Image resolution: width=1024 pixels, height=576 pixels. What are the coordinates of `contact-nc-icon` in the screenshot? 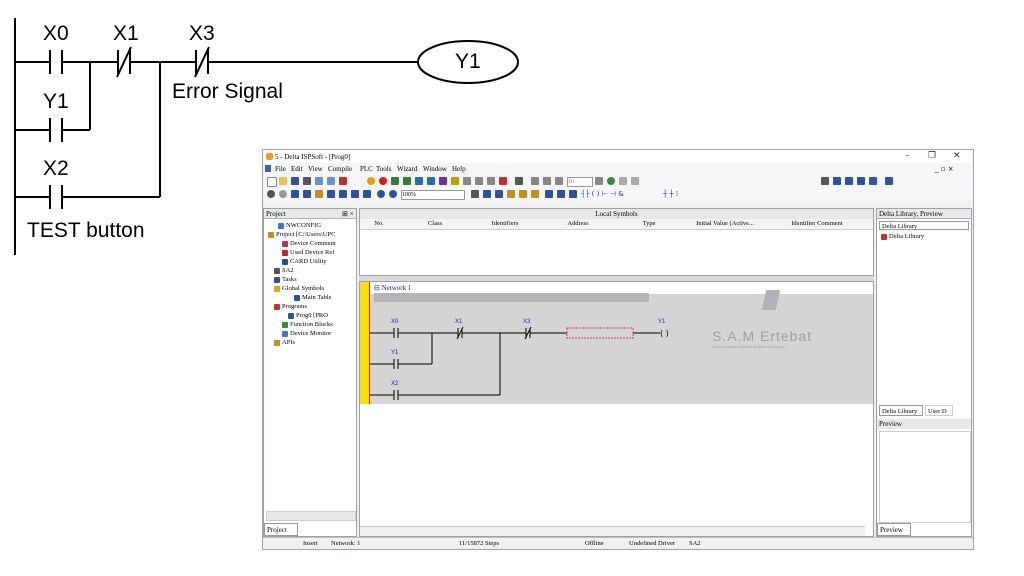 It's located at (561, 194).